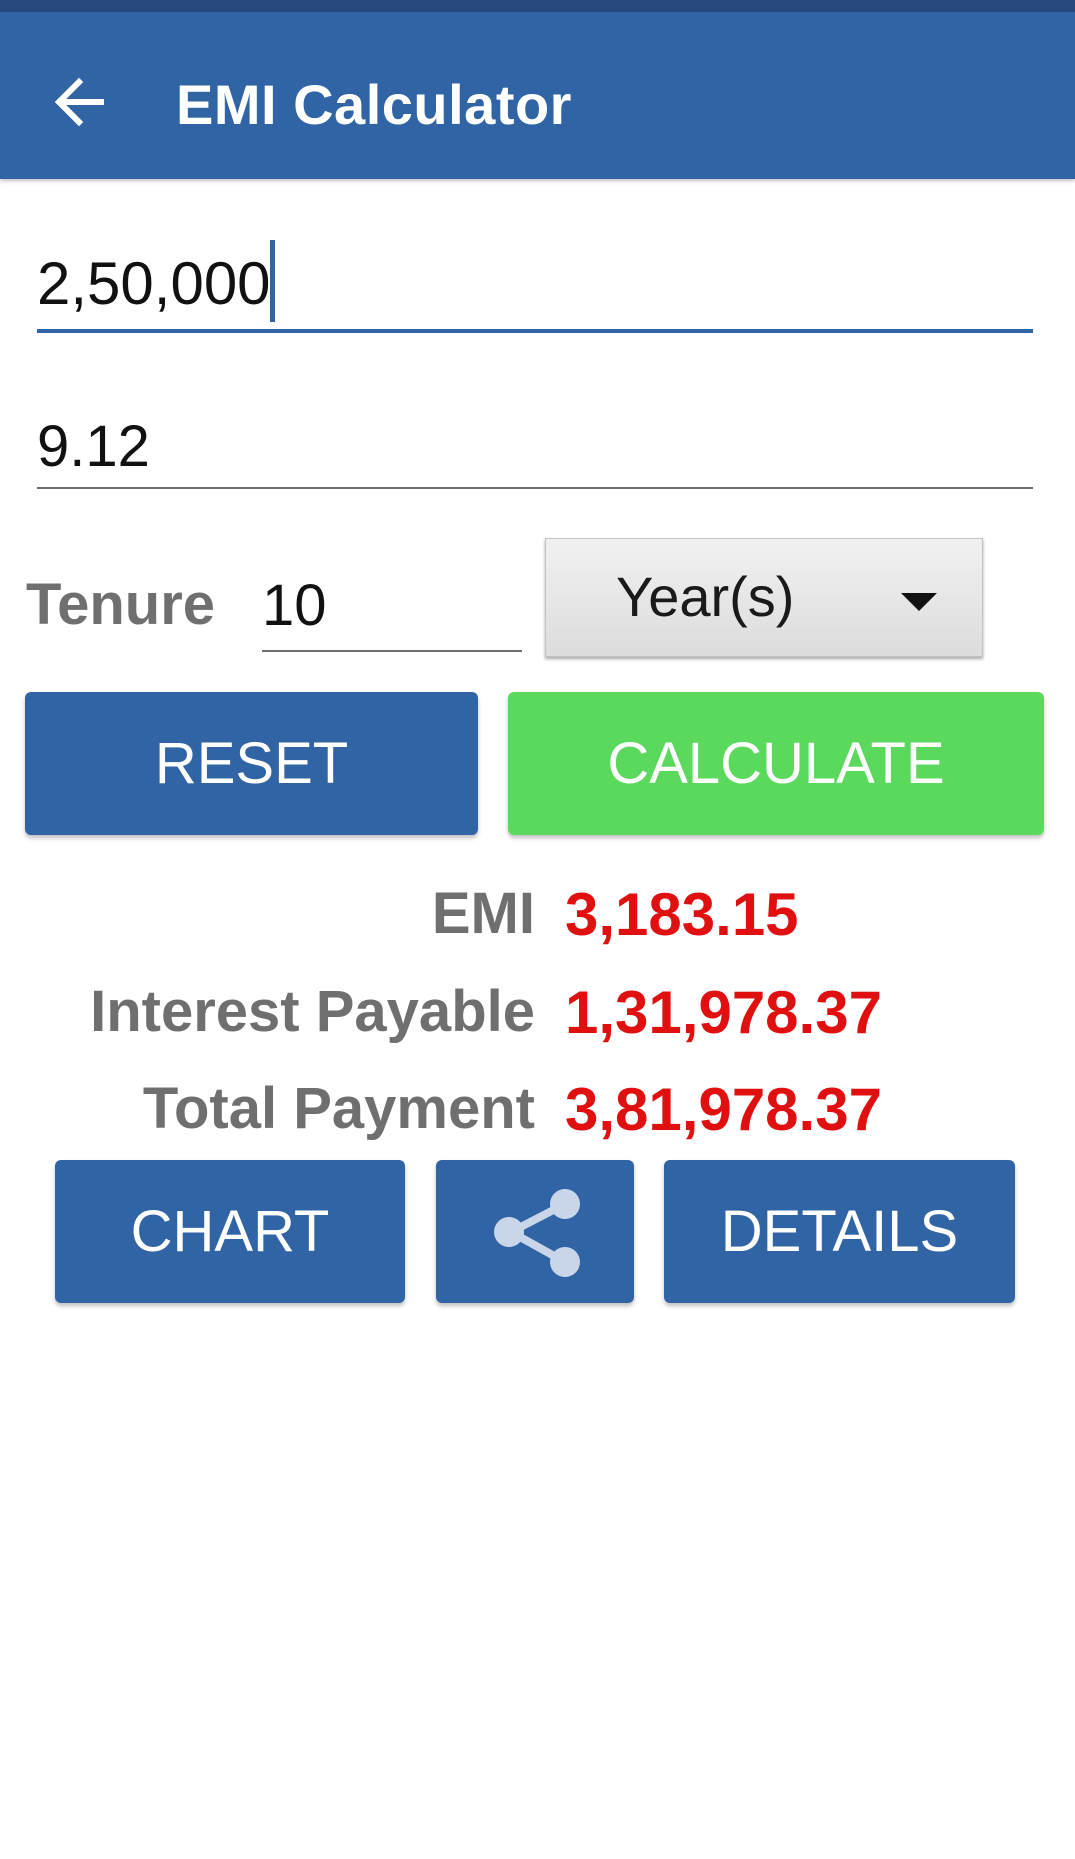 The height and width of the screenshot is (1859, 1075). I want to click on loan-amount-underline, so click(535, 331).